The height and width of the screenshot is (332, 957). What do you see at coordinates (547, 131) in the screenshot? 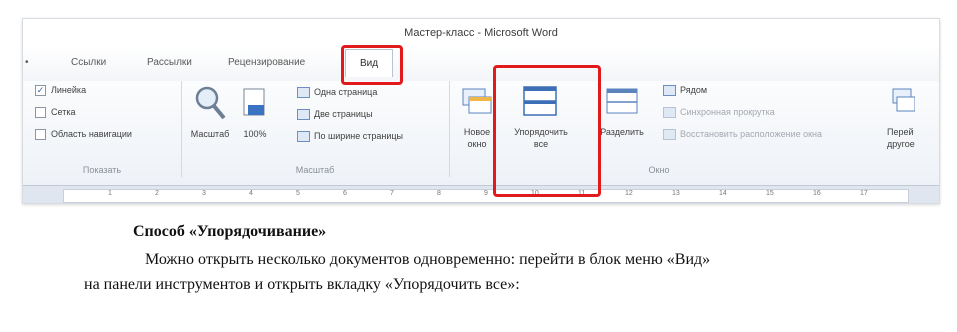
I see `arrange-all-highlight` at bounding box center [547, 131].